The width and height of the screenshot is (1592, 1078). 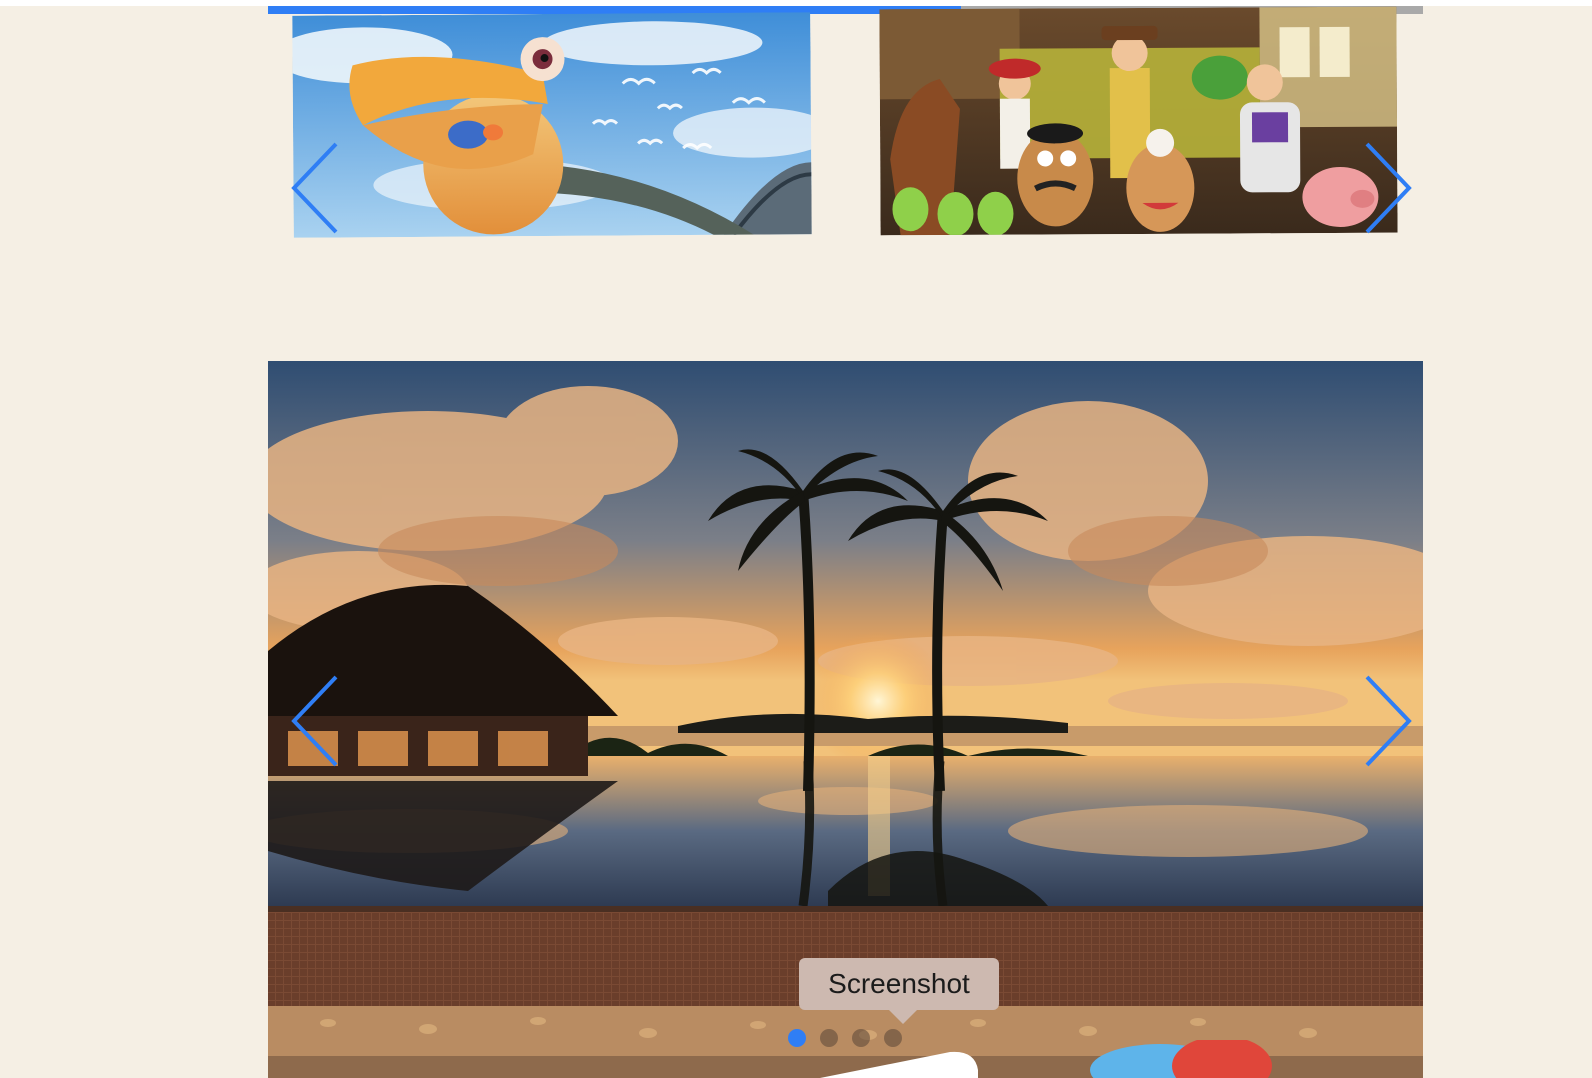 What do you see at coordinates (1138, 121) in the screenshot?
I see `toy-story-image` at bounding box center [1138, 121].